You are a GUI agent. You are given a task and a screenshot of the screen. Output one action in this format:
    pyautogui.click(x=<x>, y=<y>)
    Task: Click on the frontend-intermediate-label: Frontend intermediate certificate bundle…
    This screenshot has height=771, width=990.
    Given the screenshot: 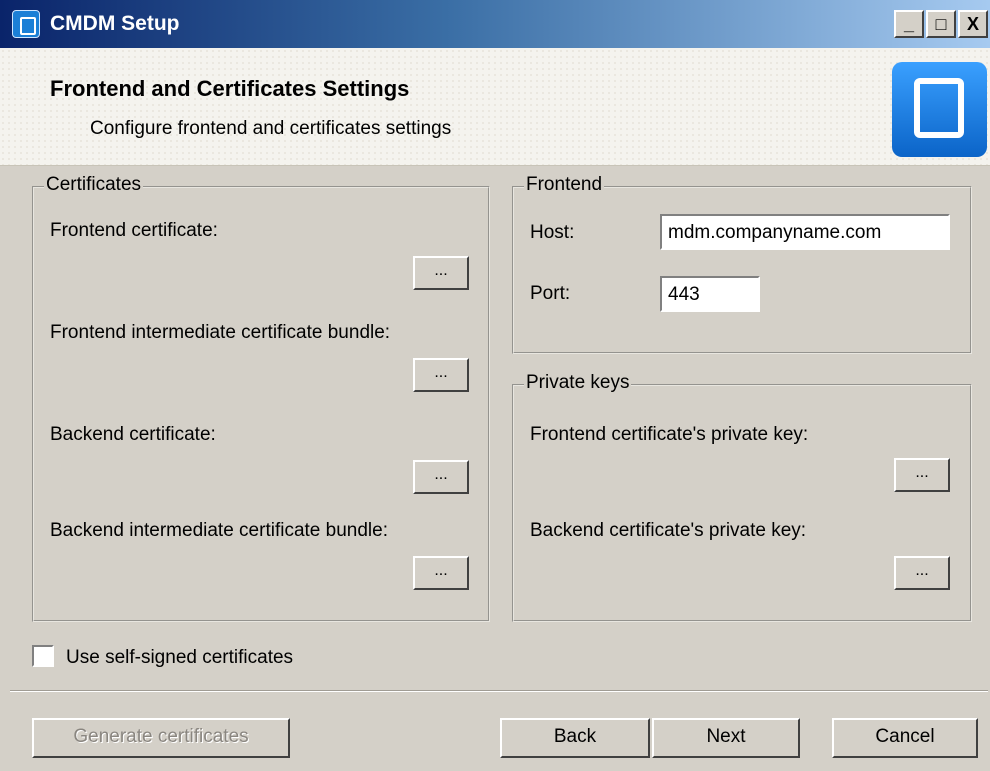 What is the action you would take?
    pyautogui.click(x=220, y=332)
    